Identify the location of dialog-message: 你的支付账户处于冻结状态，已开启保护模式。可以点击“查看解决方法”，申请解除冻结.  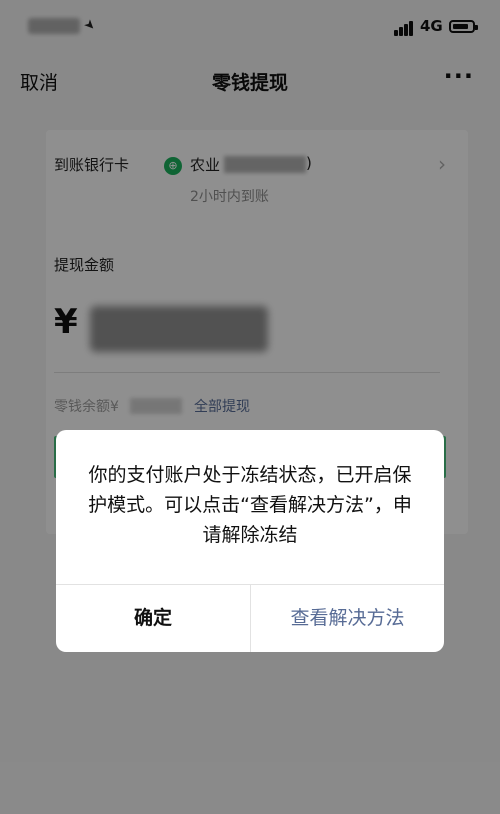
(250, 505).